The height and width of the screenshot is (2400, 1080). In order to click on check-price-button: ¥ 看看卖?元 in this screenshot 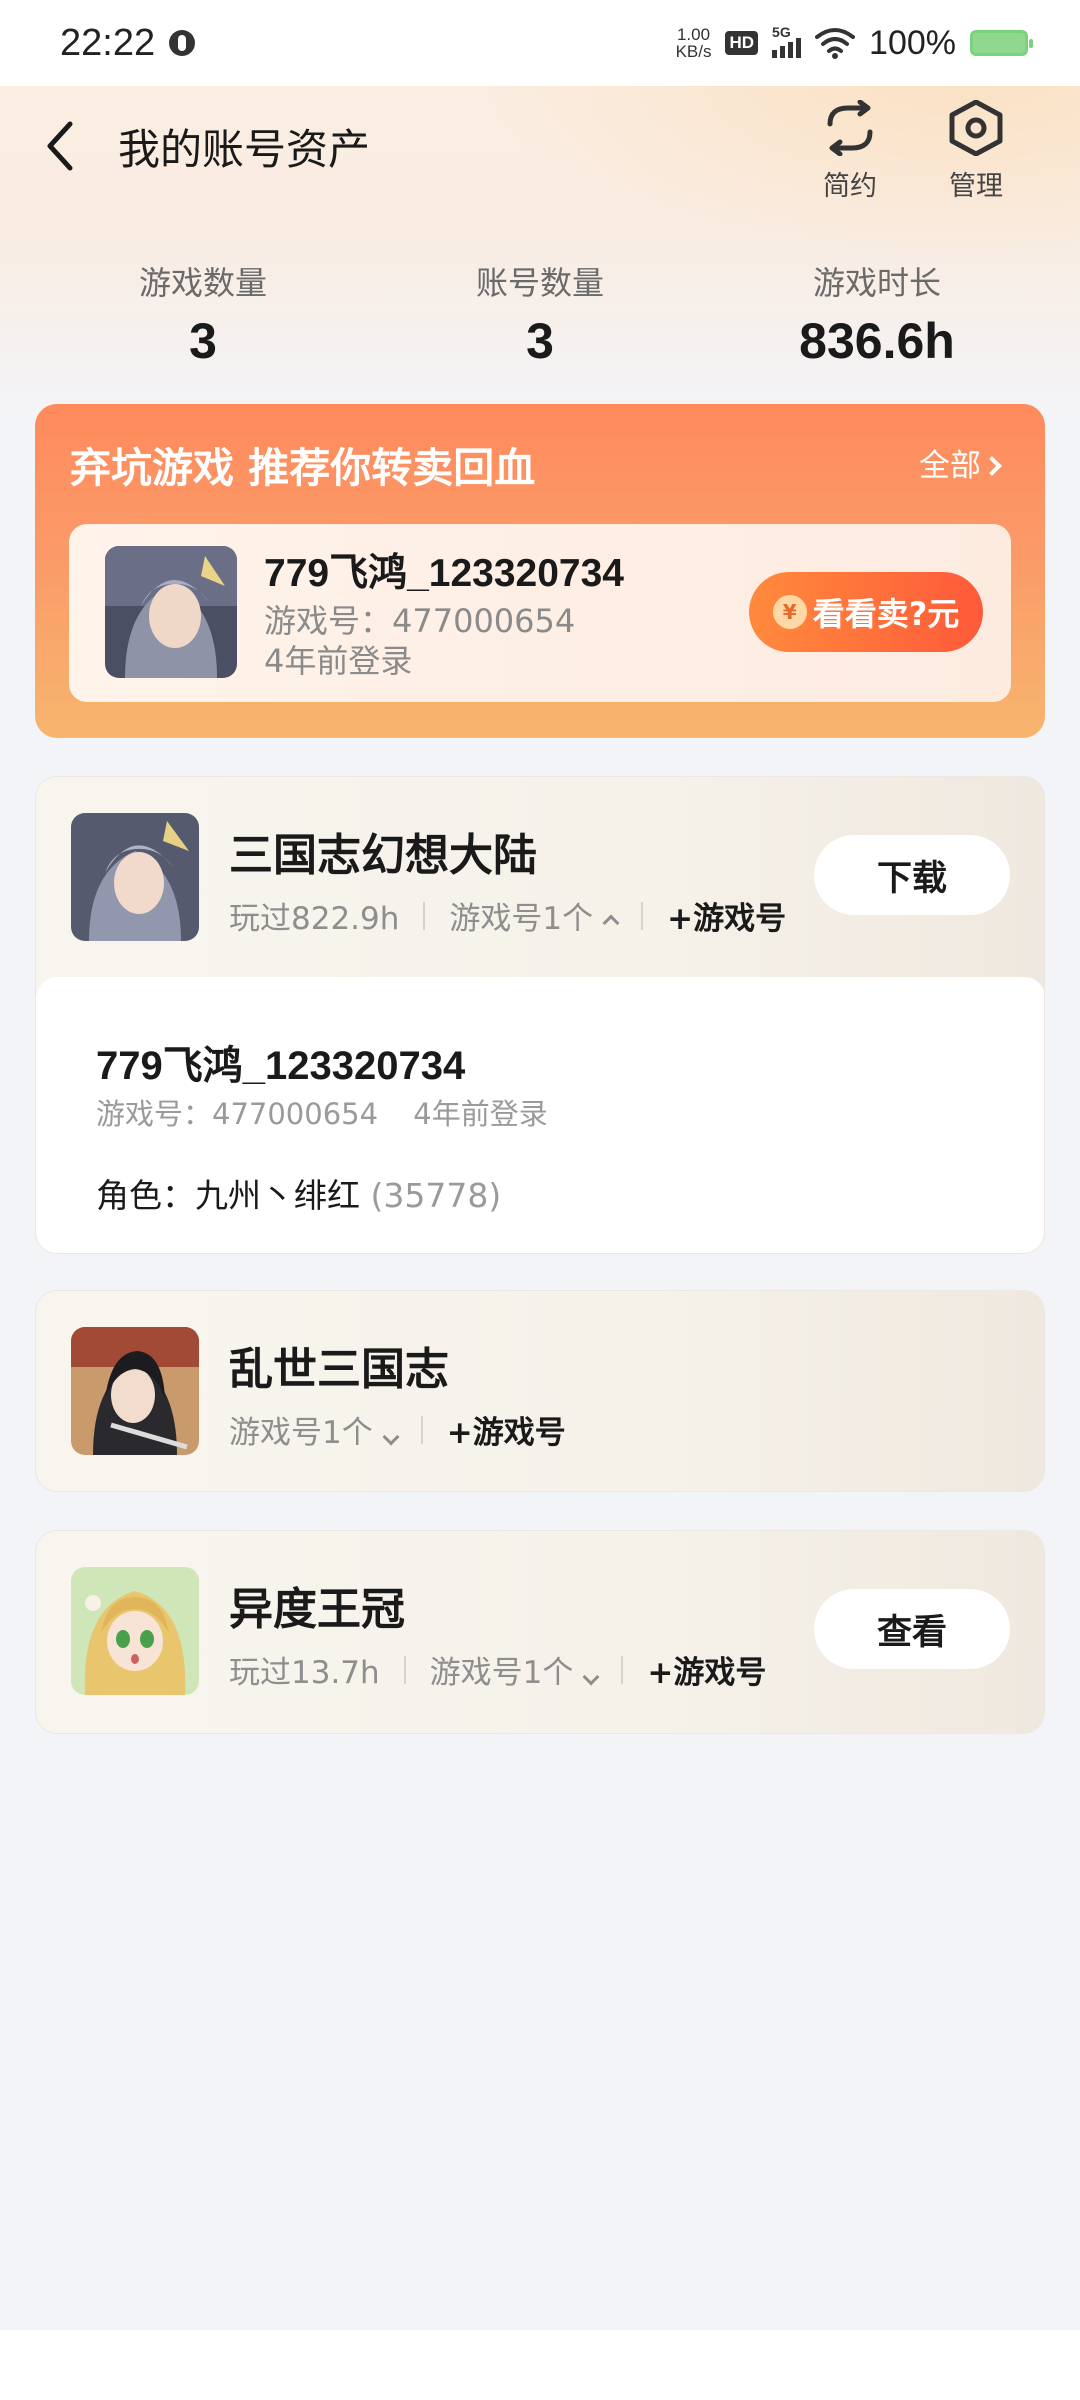, I will do `click(866, 612)`.